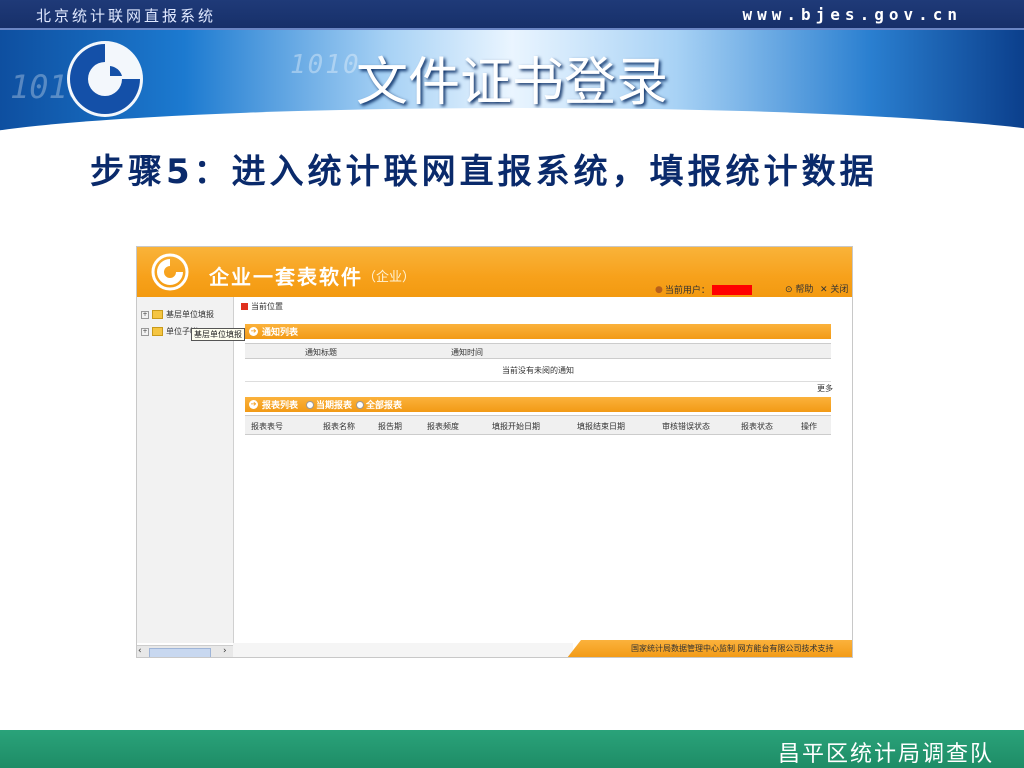 This screenshot has width=1024, height=768. Describe the element at coordinates (170, 272) in the screenshot. I see `app-logo-icon` at that location.